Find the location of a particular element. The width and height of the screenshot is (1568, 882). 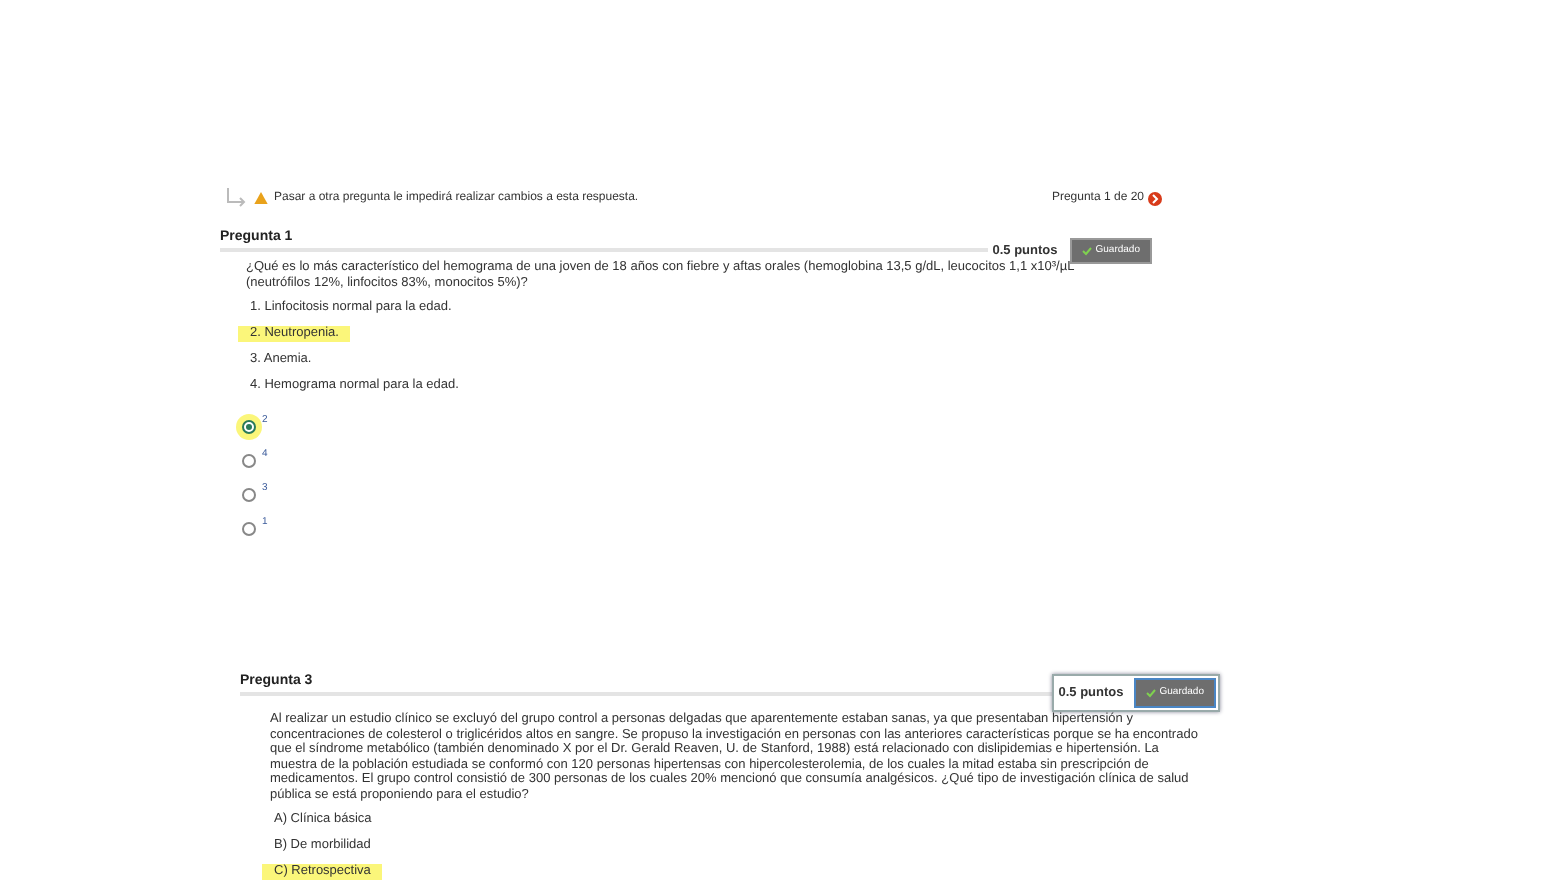

return-arrow-icon is located at coordinates (236, 198).